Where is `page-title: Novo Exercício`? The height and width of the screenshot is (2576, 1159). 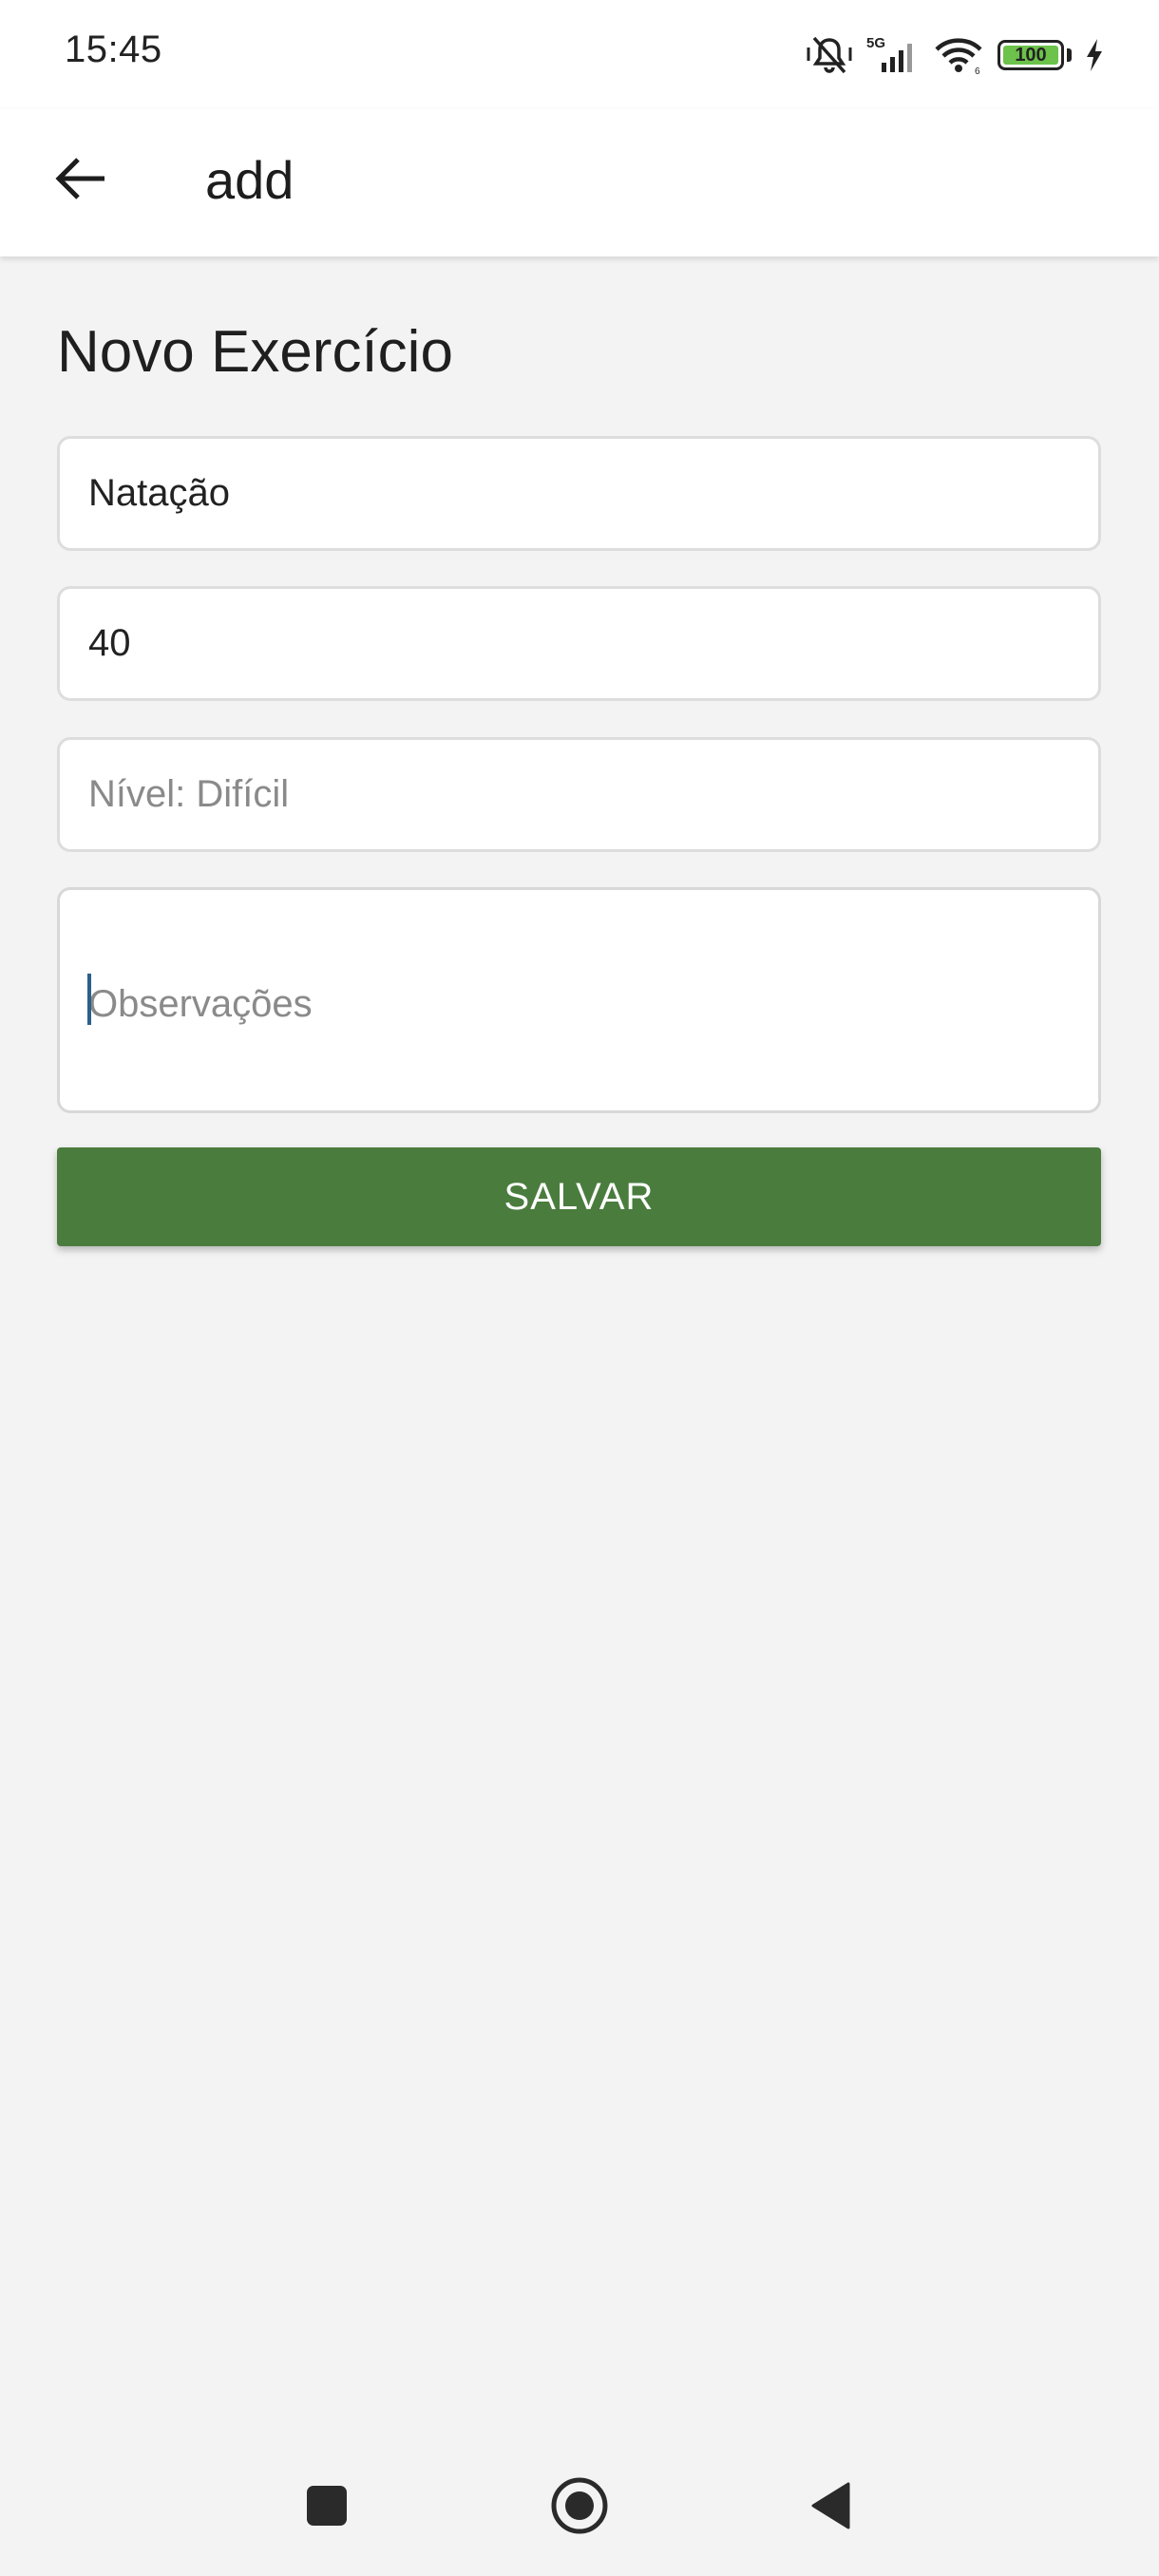
page-title: Novo Exercício is located at coordinates (255, 352).